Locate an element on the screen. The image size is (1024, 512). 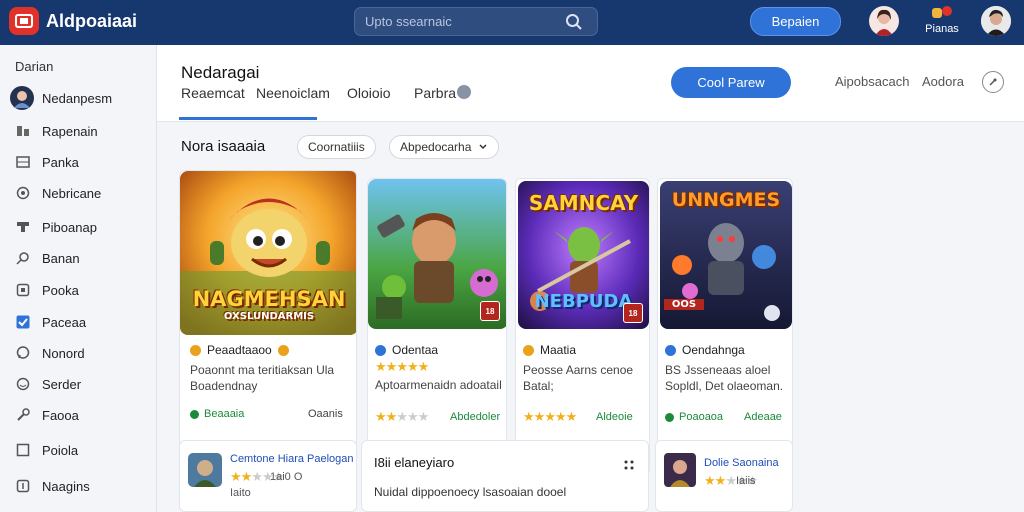
search-placeholder: Upto ssearnaic is located at coordinates (408, 21).